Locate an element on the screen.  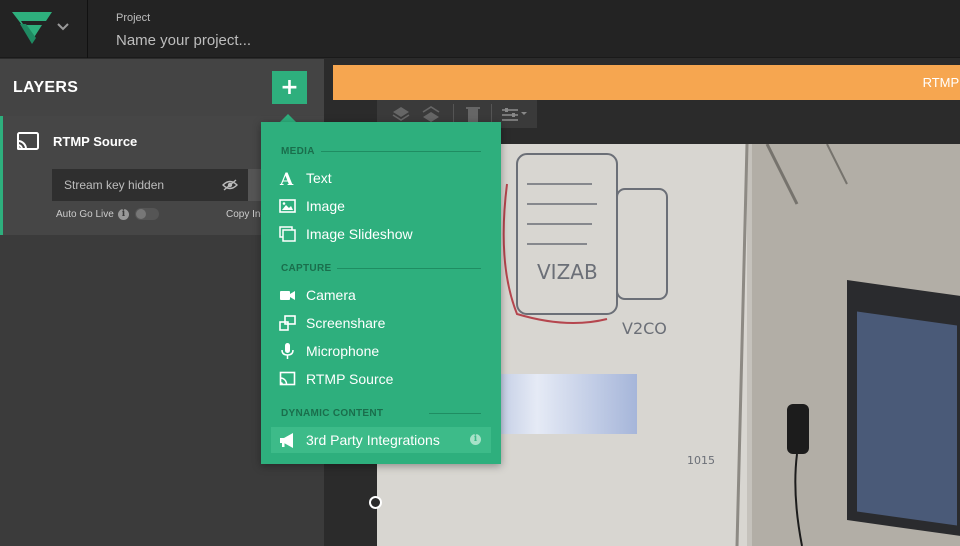
microphone-icon is located at coordinates (287, 351).